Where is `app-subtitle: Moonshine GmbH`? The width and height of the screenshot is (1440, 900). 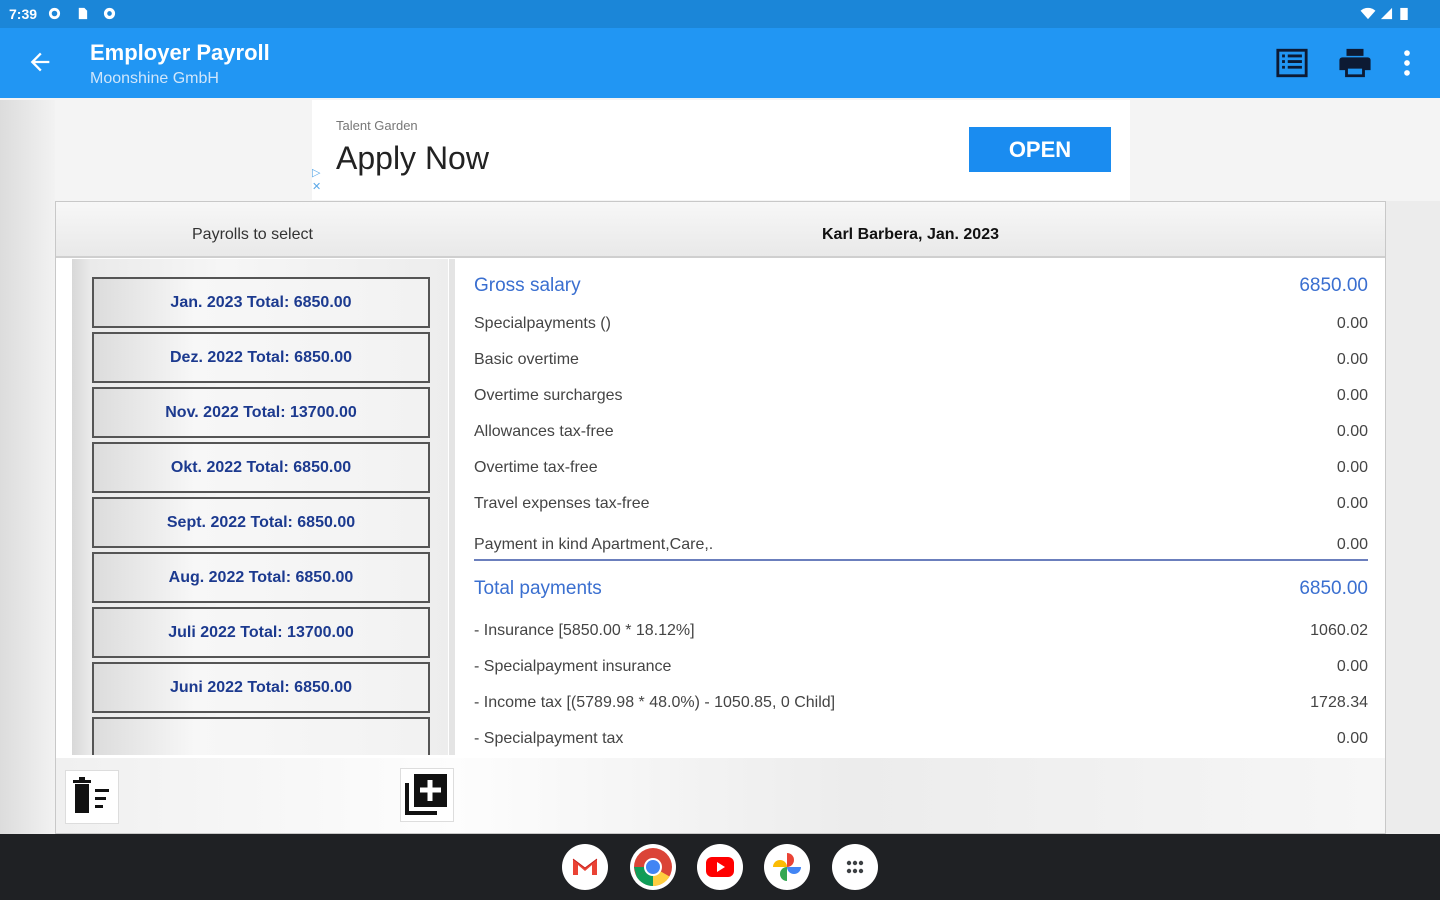 app-subtitle: Moonshine GmbH is located at coordinates (154, 78).